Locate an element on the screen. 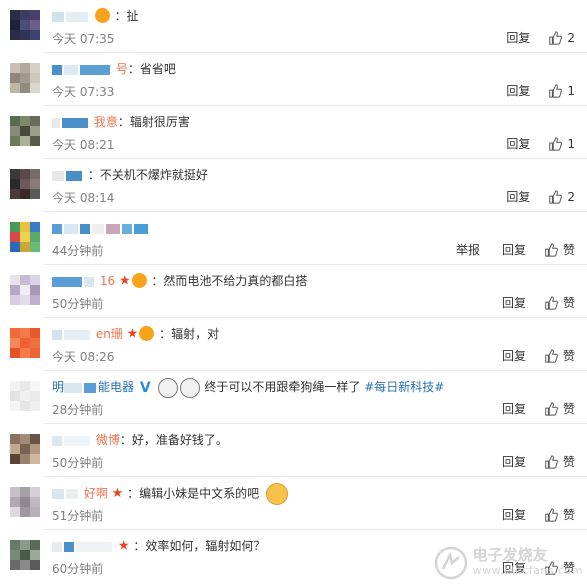 Image resolution: width=587 pixels, height=585 pixels. username-head: 明 is located at coordinates (58, 387).